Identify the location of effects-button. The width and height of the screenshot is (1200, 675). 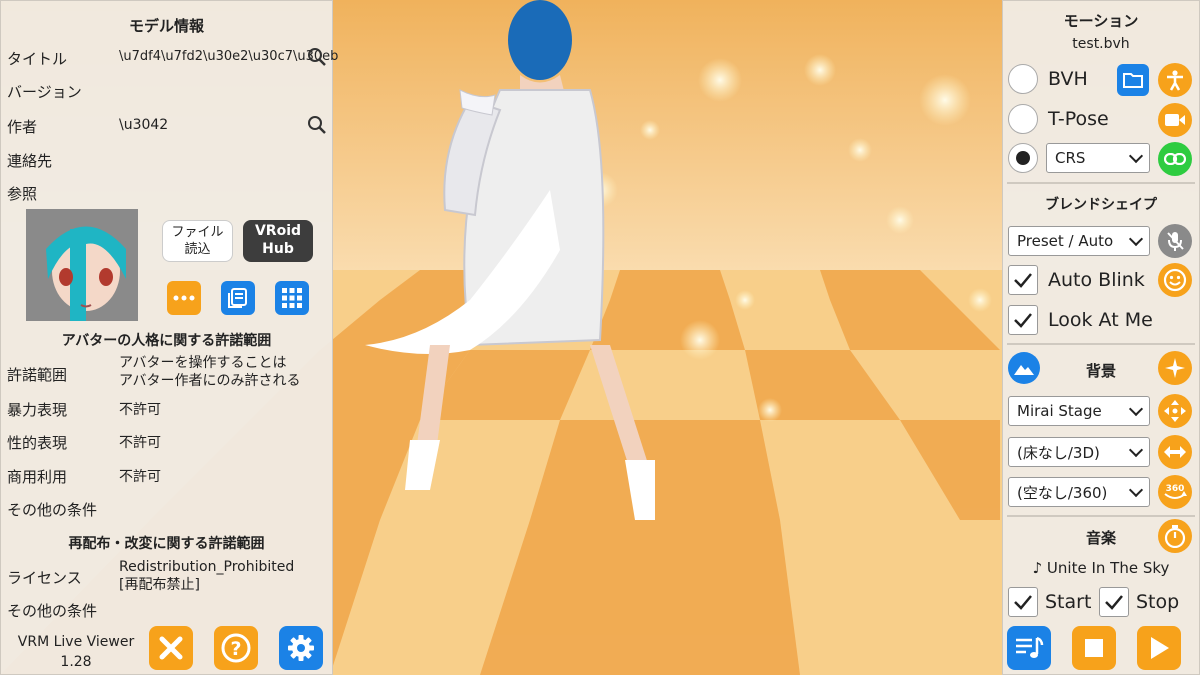
(1175, 368).